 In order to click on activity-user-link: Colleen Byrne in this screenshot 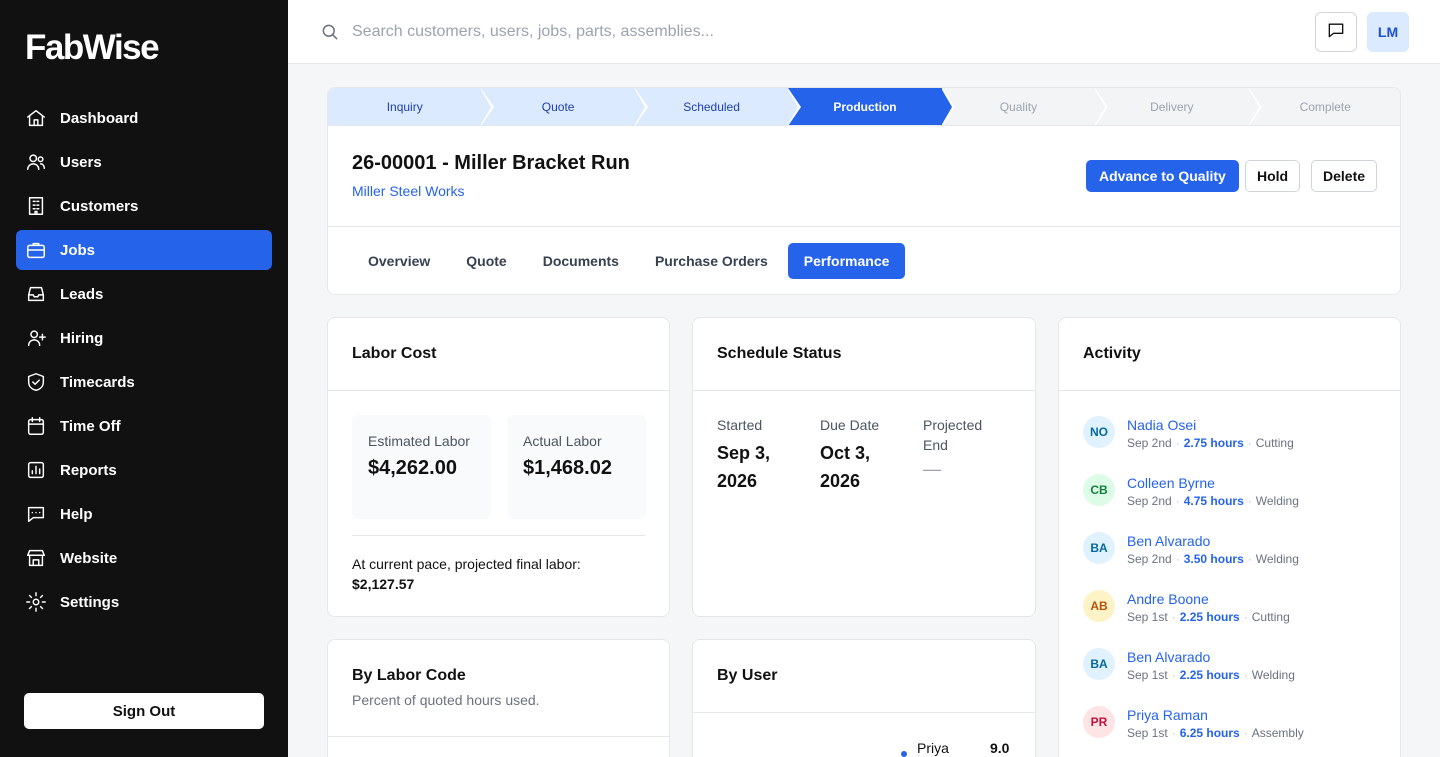, I will do `click(1213, 483)`.